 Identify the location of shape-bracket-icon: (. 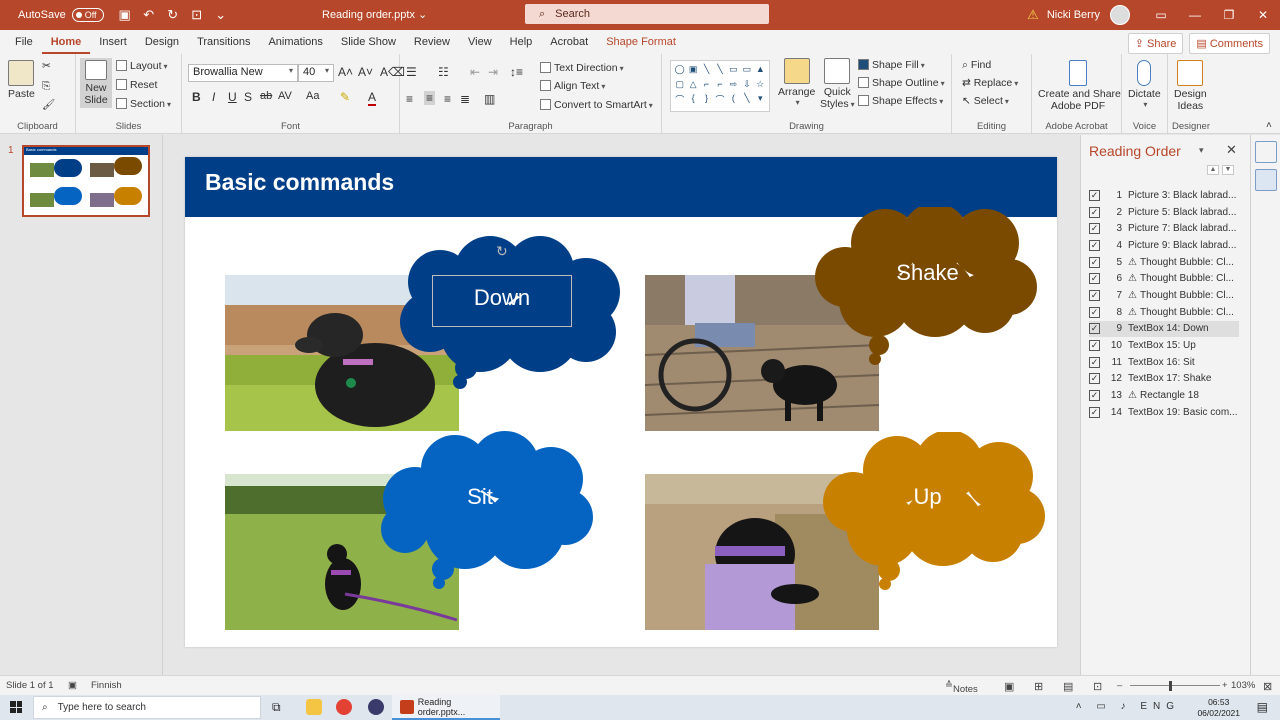
(733, 100).